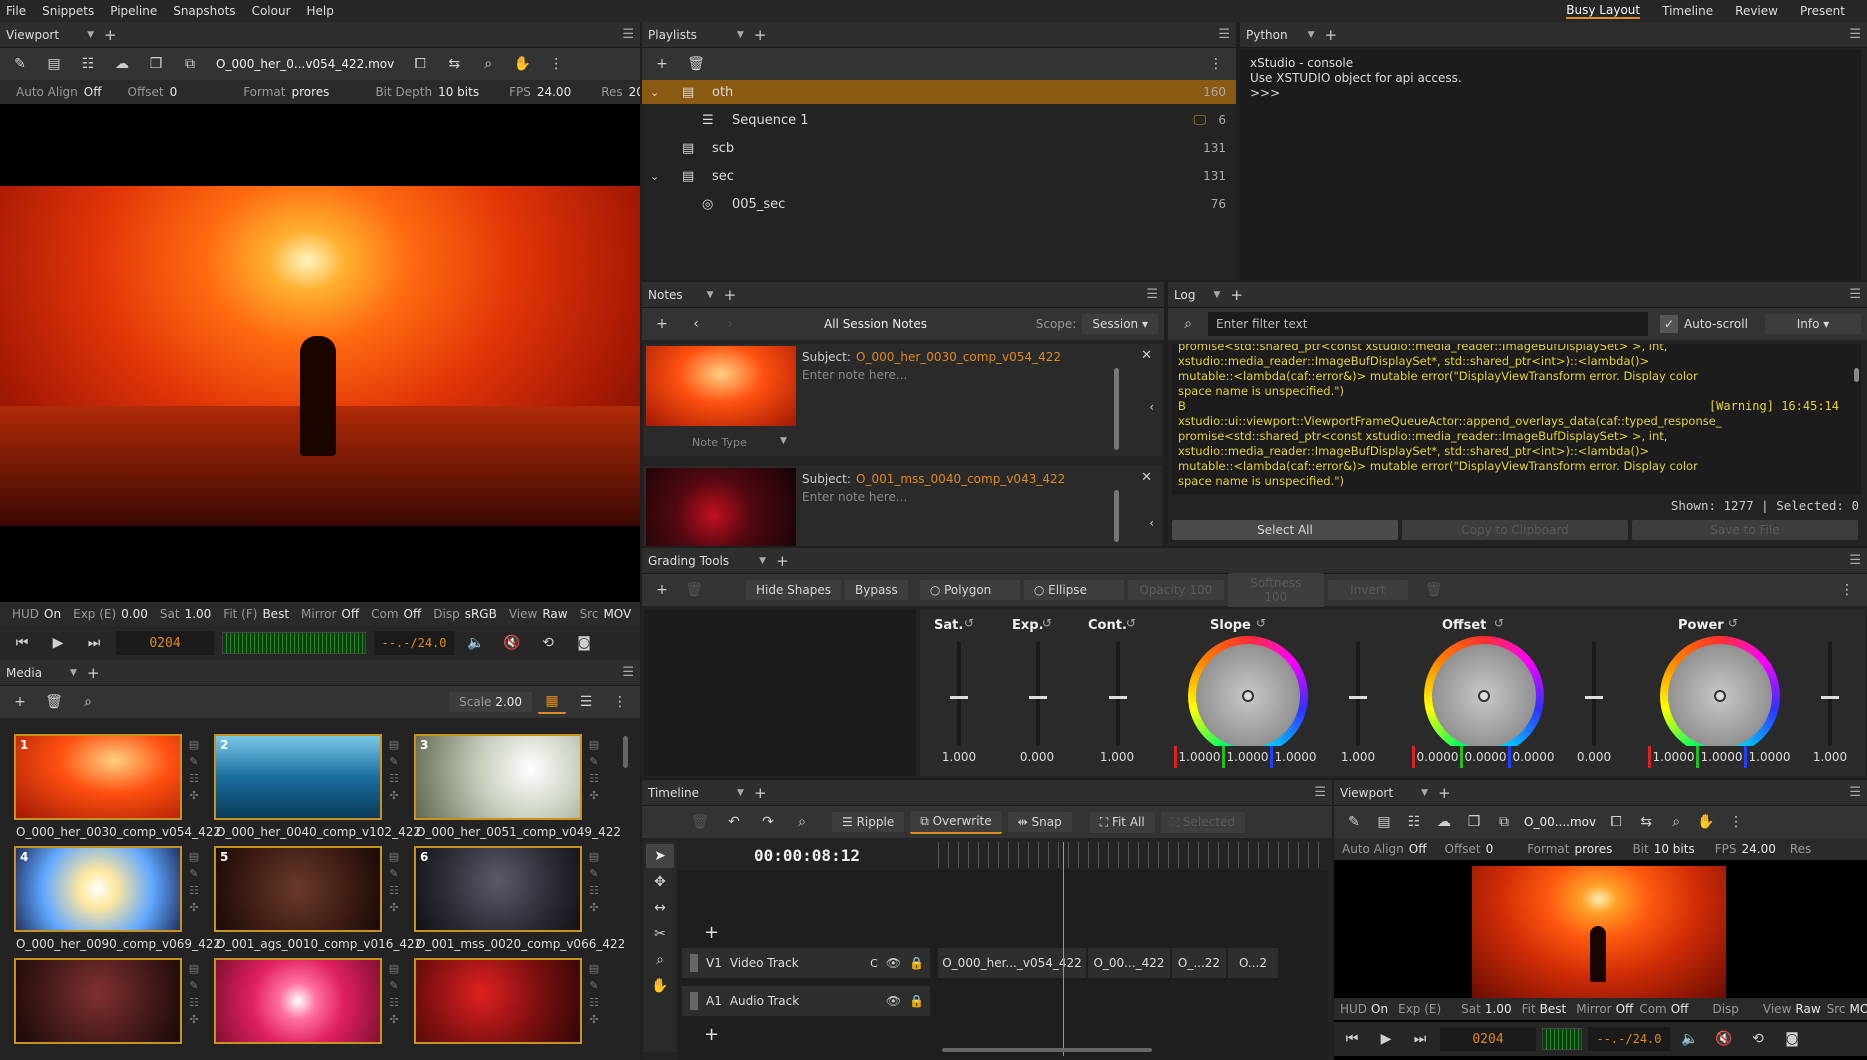 This screenshot has width=1867, height=1060. I want to click on slope-rgb-values: 1.0000 1.0000 1.0000, so click(1246, 757).